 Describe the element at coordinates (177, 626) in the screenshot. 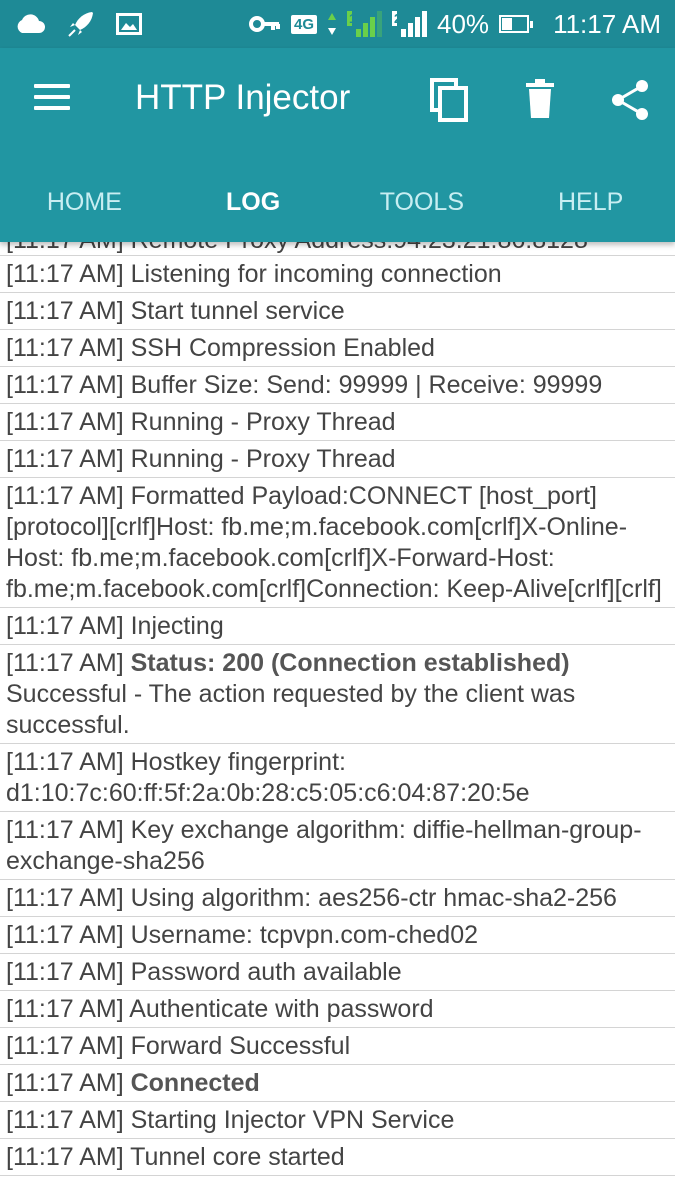

I see `log-message: Injecting` at that location.